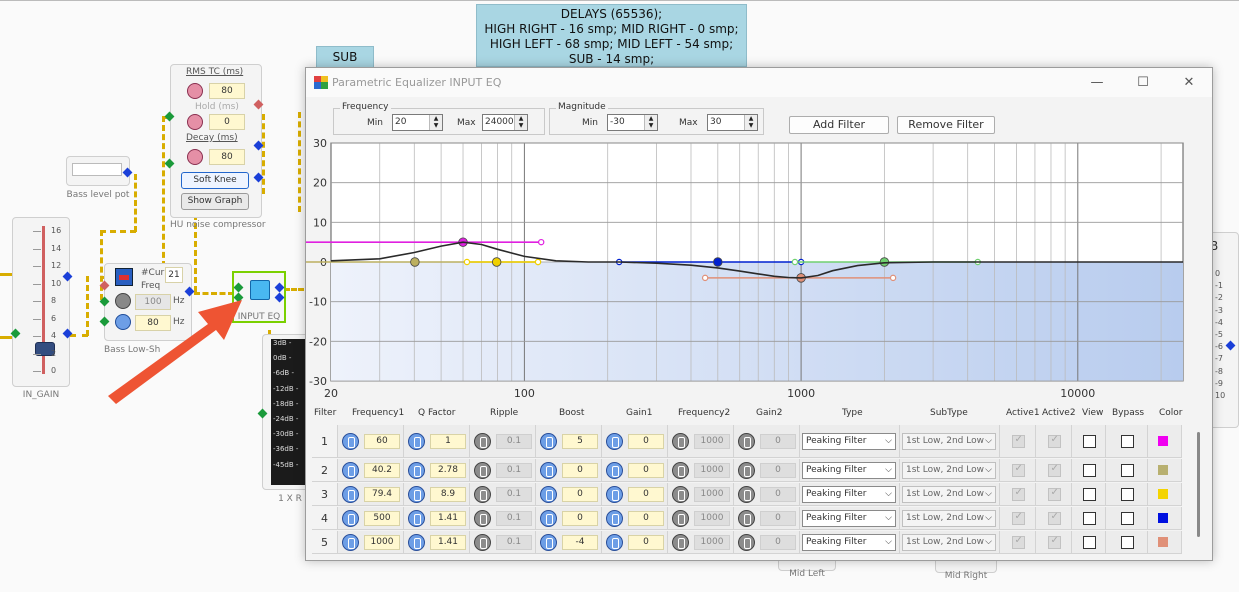  Describe the element at coordinates (345, 57) in the screenshot. I see `sub-tag: SUB` at that location.